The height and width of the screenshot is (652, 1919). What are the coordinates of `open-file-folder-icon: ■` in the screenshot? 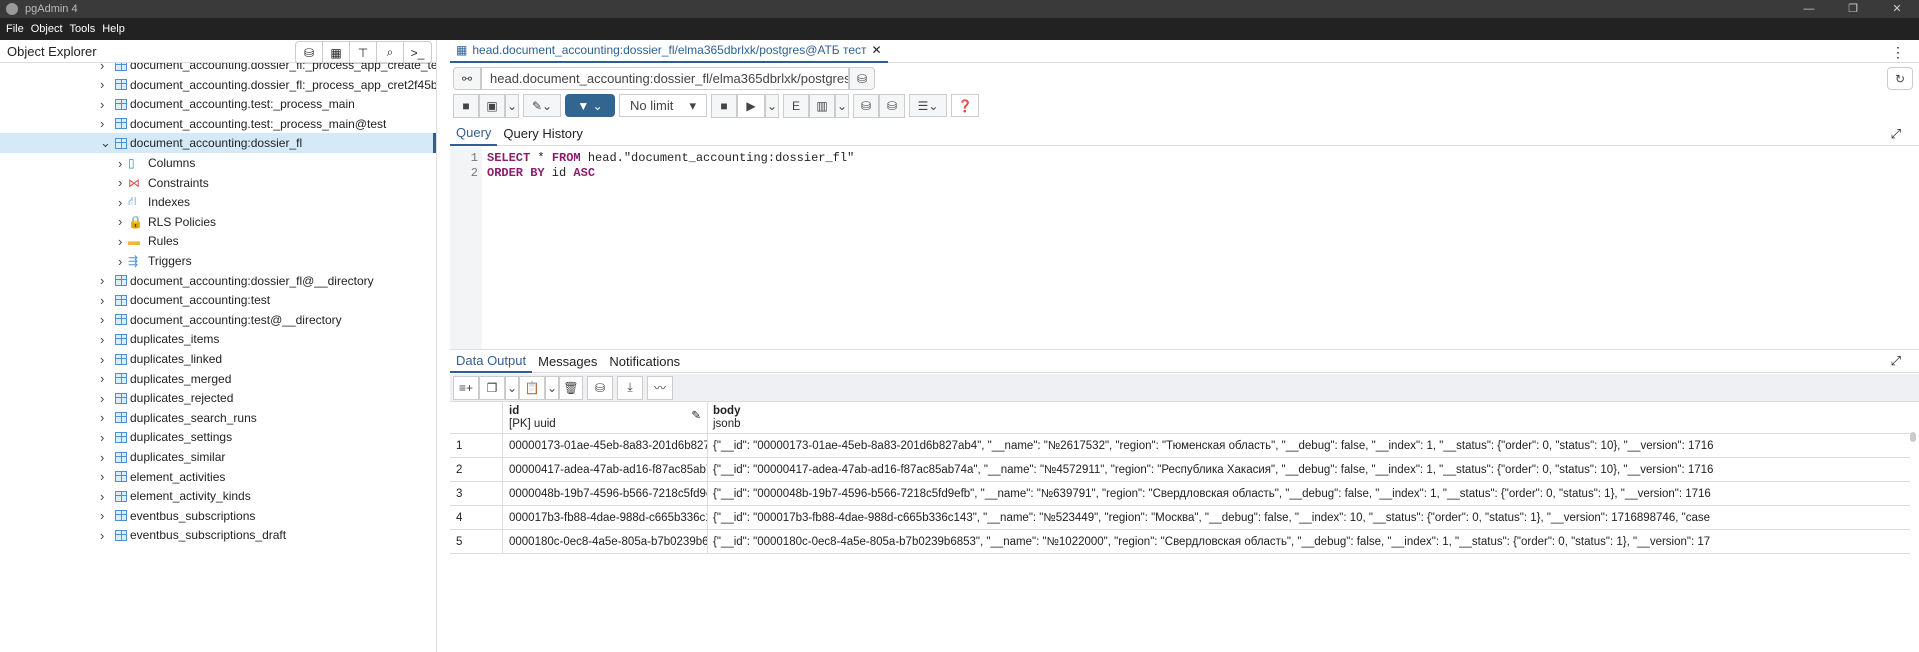 It's located at (466, 106).